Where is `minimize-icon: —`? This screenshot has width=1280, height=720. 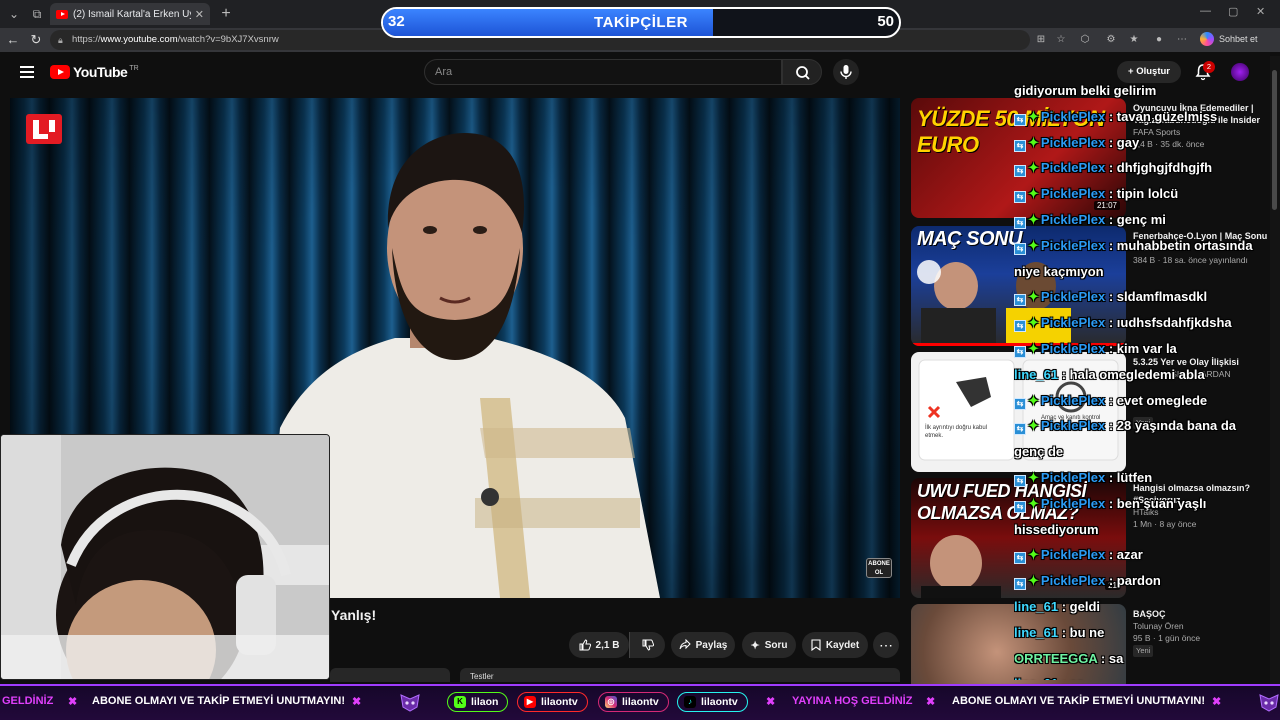
minimize-icon: — is located at coordinates (1205, 11).